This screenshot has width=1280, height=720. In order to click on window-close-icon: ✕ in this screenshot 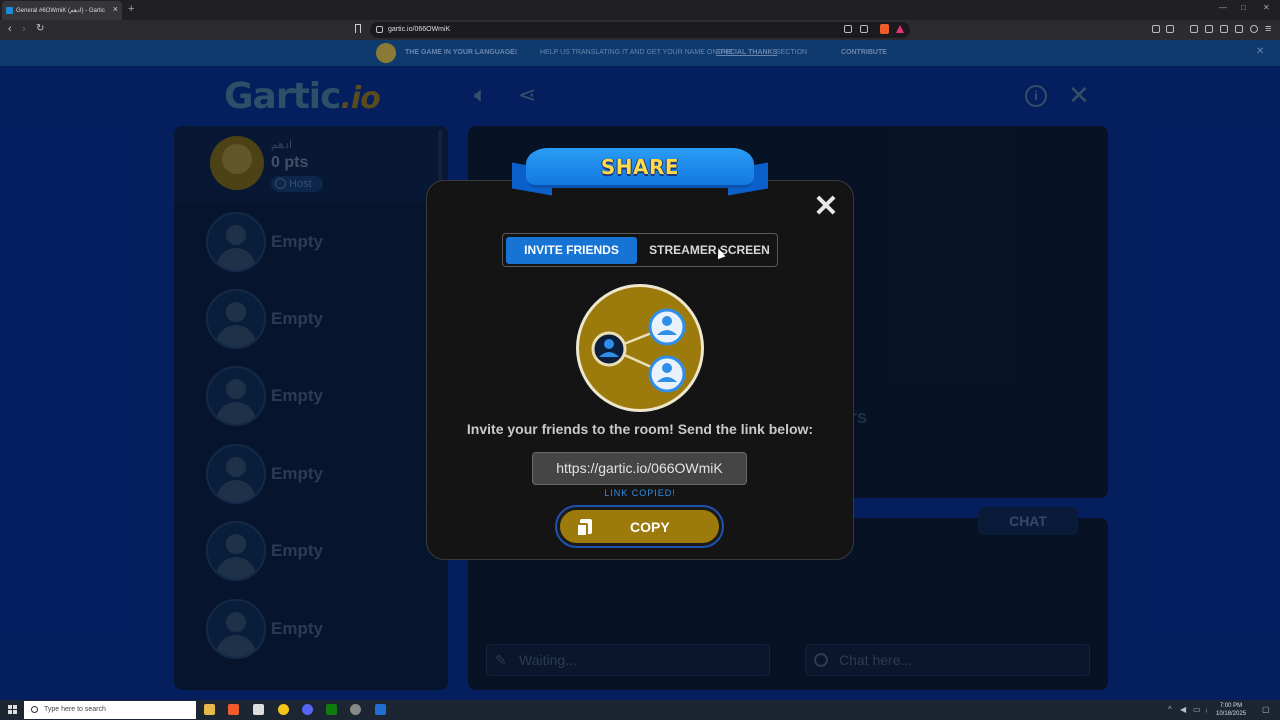, I will do `click(1266, 7)`.